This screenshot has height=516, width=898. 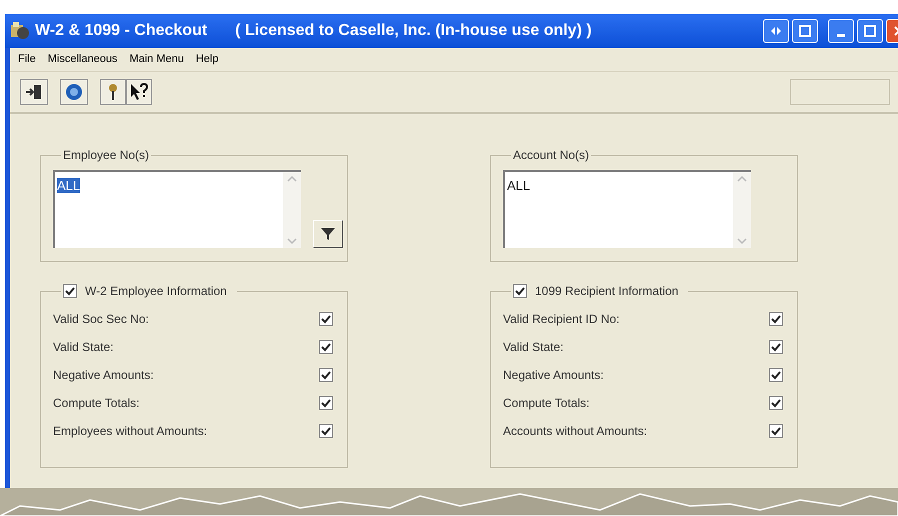 I want to click on key-icon, so click(x=113, y=92).